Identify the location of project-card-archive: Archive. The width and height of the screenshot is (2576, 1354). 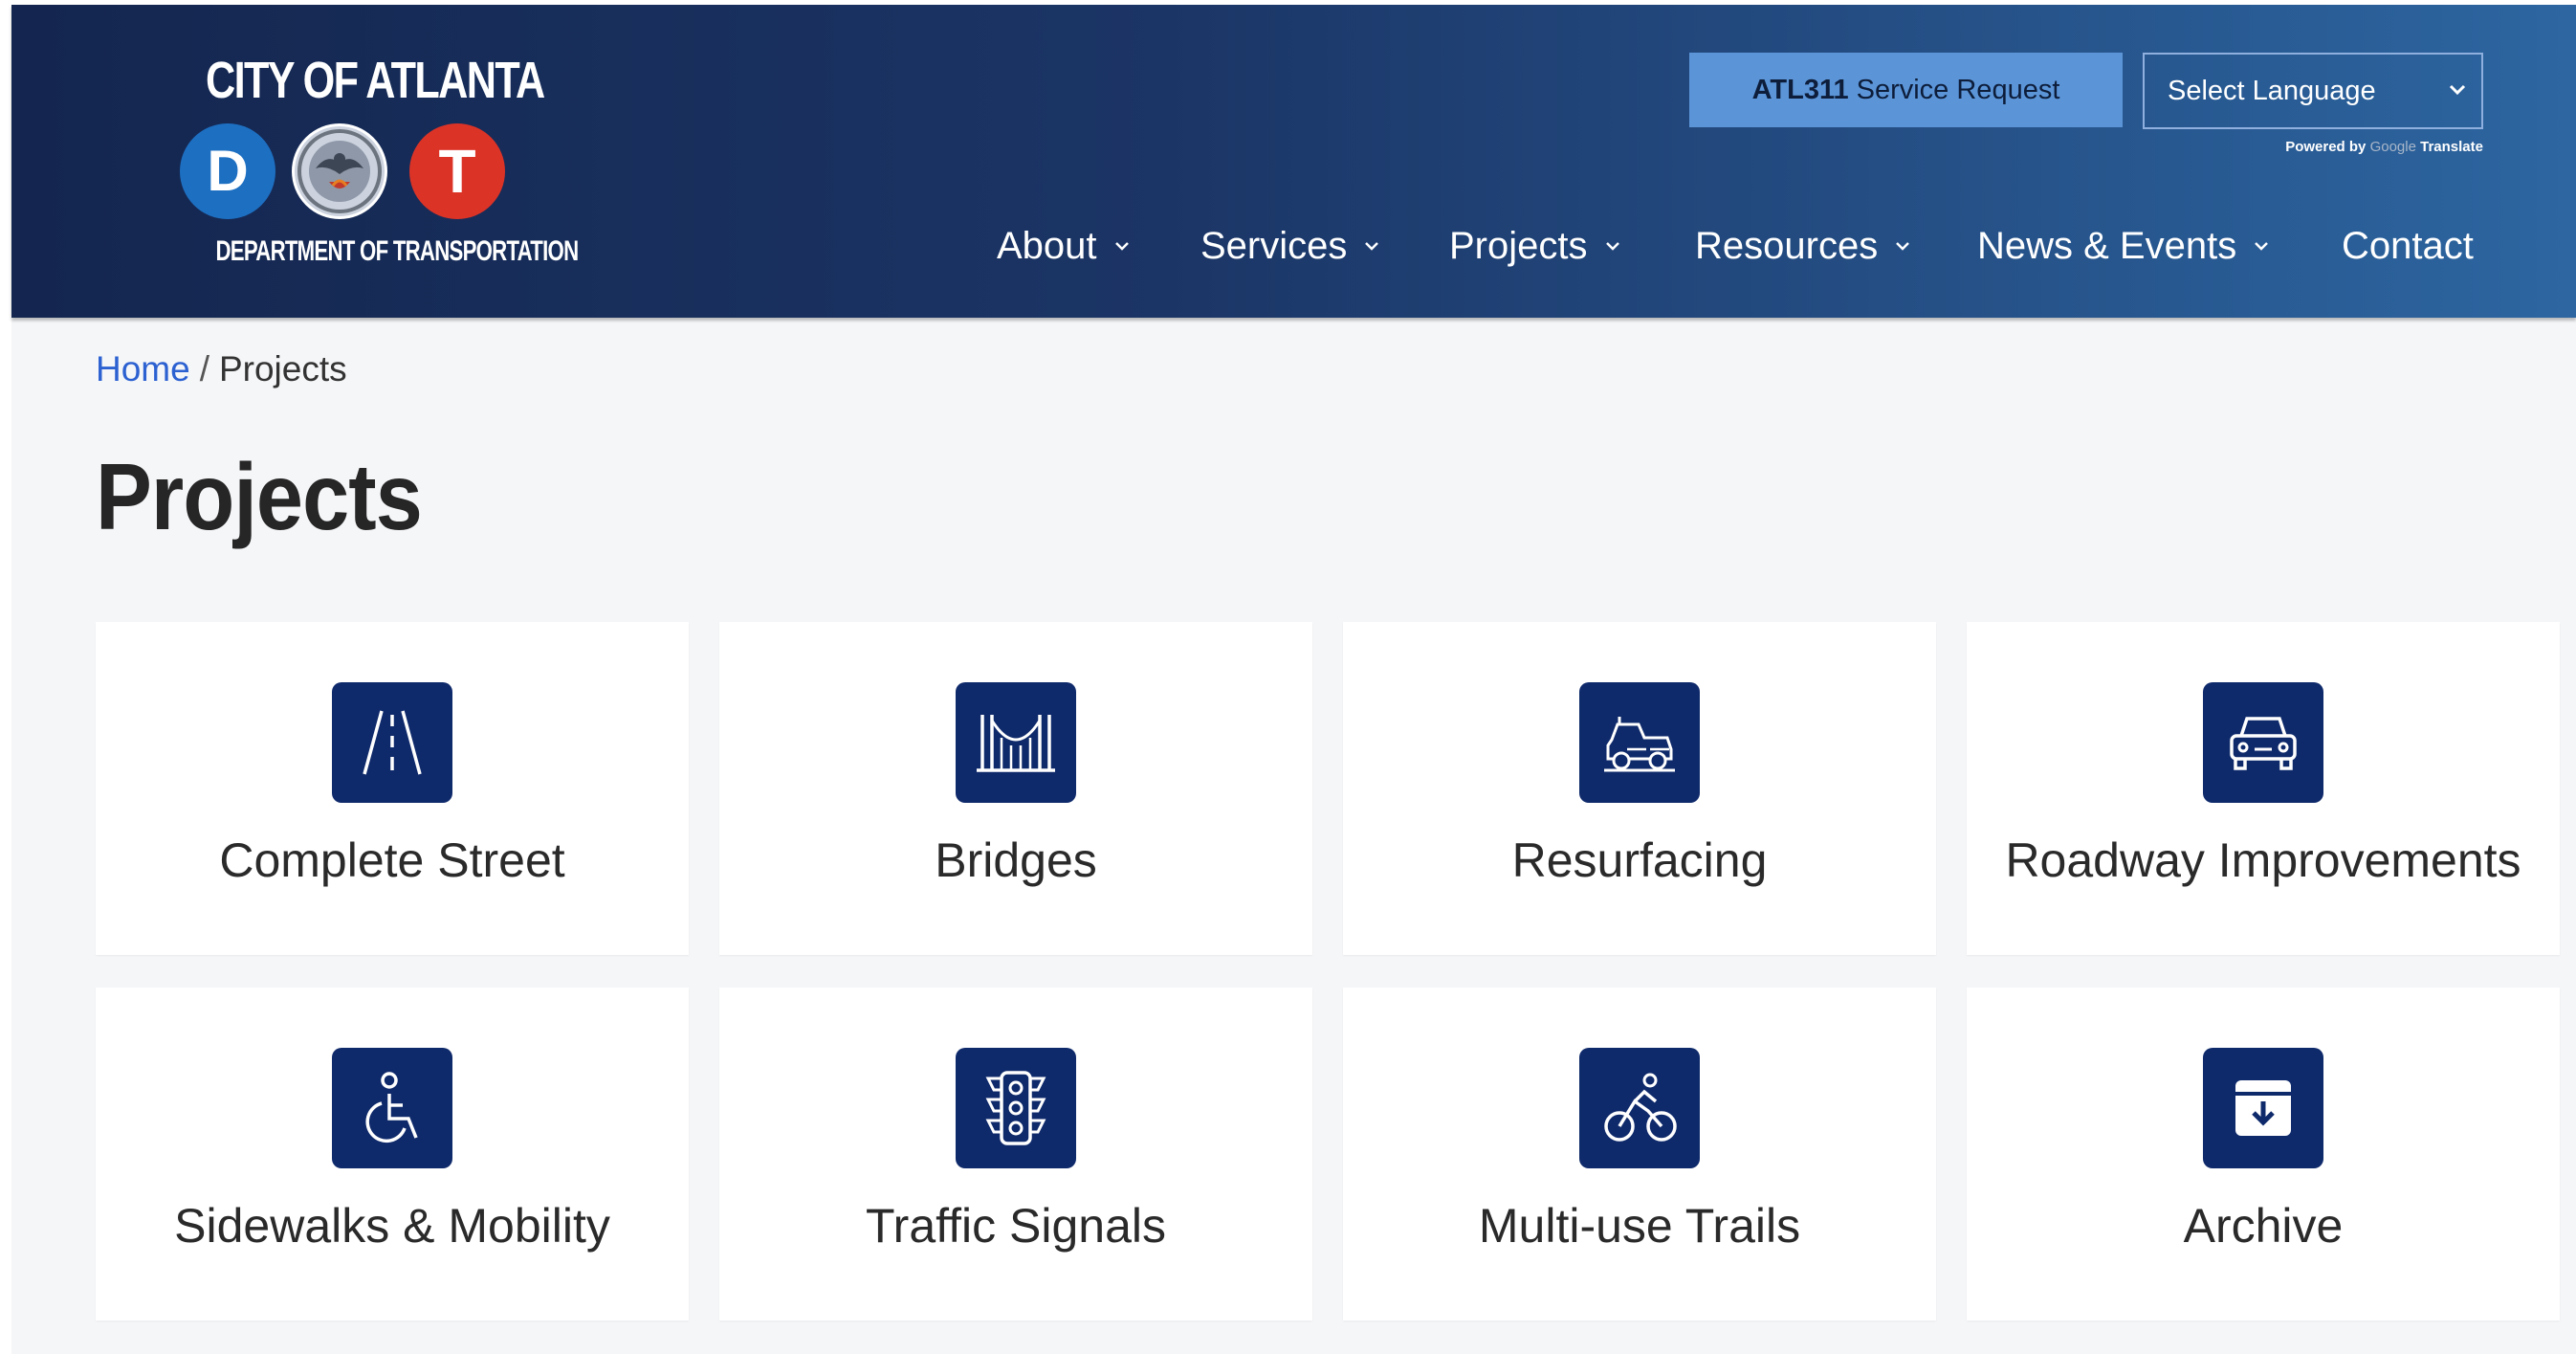
(2263, 1154).